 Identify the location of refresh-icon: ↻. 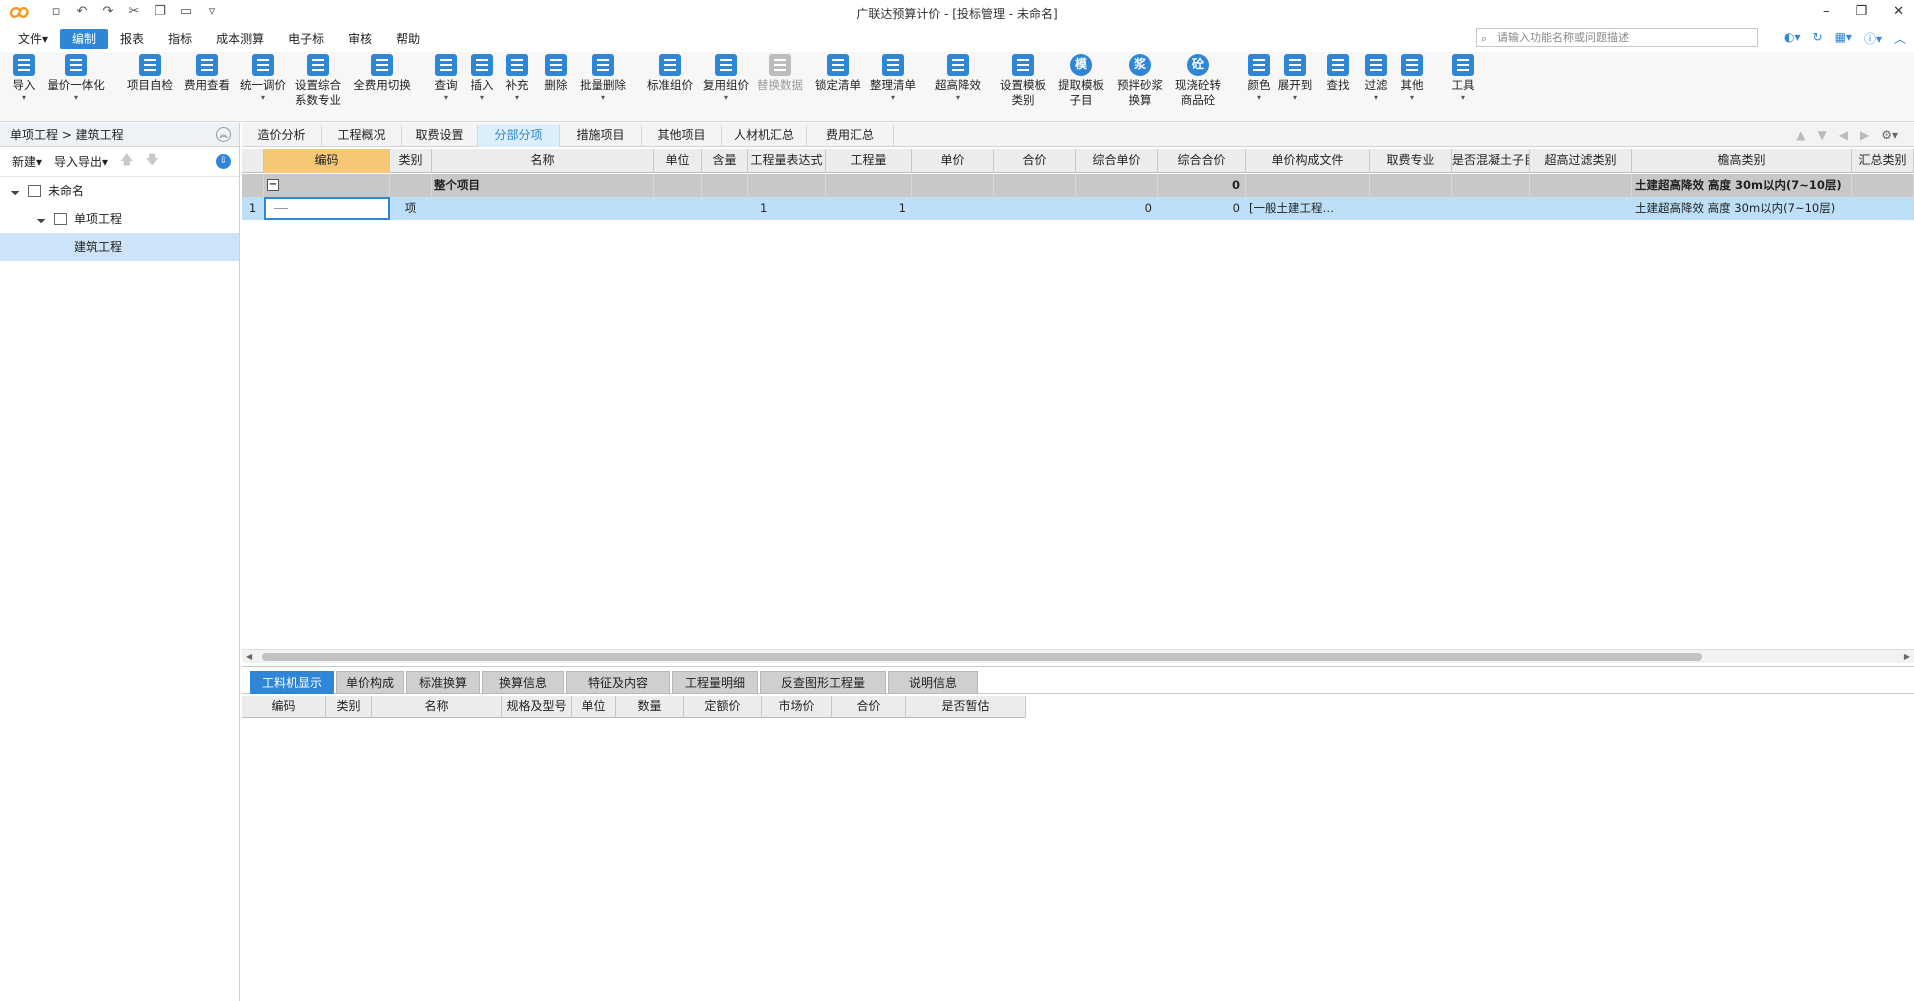
(1818, 38).